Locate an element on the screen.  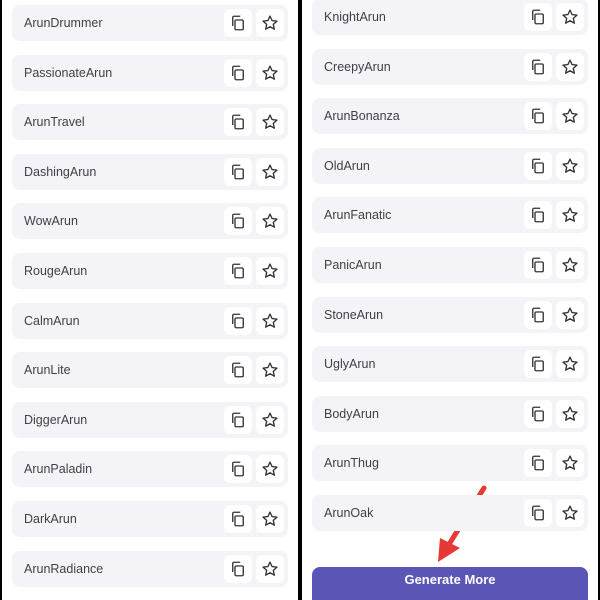
name-row: BodyArun is located at coordinates (450, 413).